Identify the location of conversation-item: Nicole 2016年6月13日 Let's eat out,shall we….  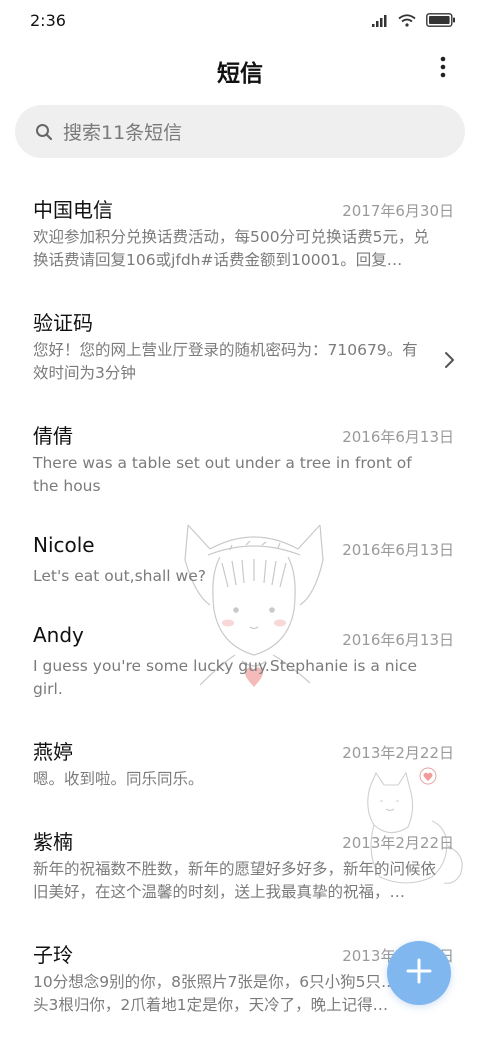
(240, 559).